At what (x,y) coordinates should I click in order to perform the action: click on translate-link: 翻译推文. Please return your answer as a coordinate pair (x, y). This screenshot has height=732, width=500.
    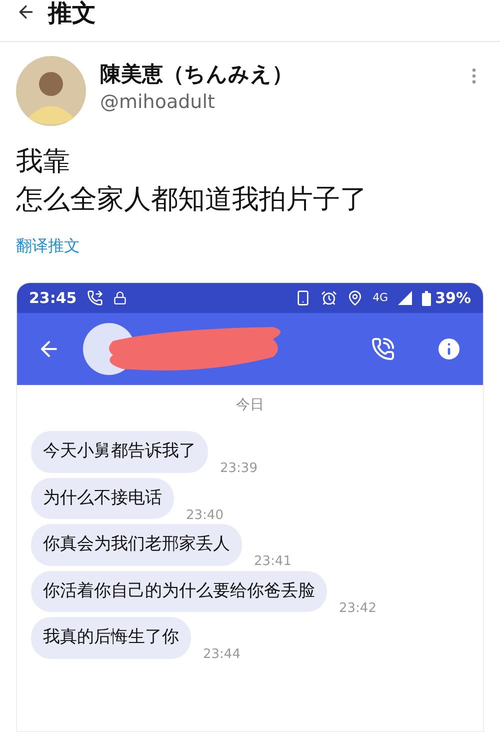
    Looking at the image, I should click on (48, 246).